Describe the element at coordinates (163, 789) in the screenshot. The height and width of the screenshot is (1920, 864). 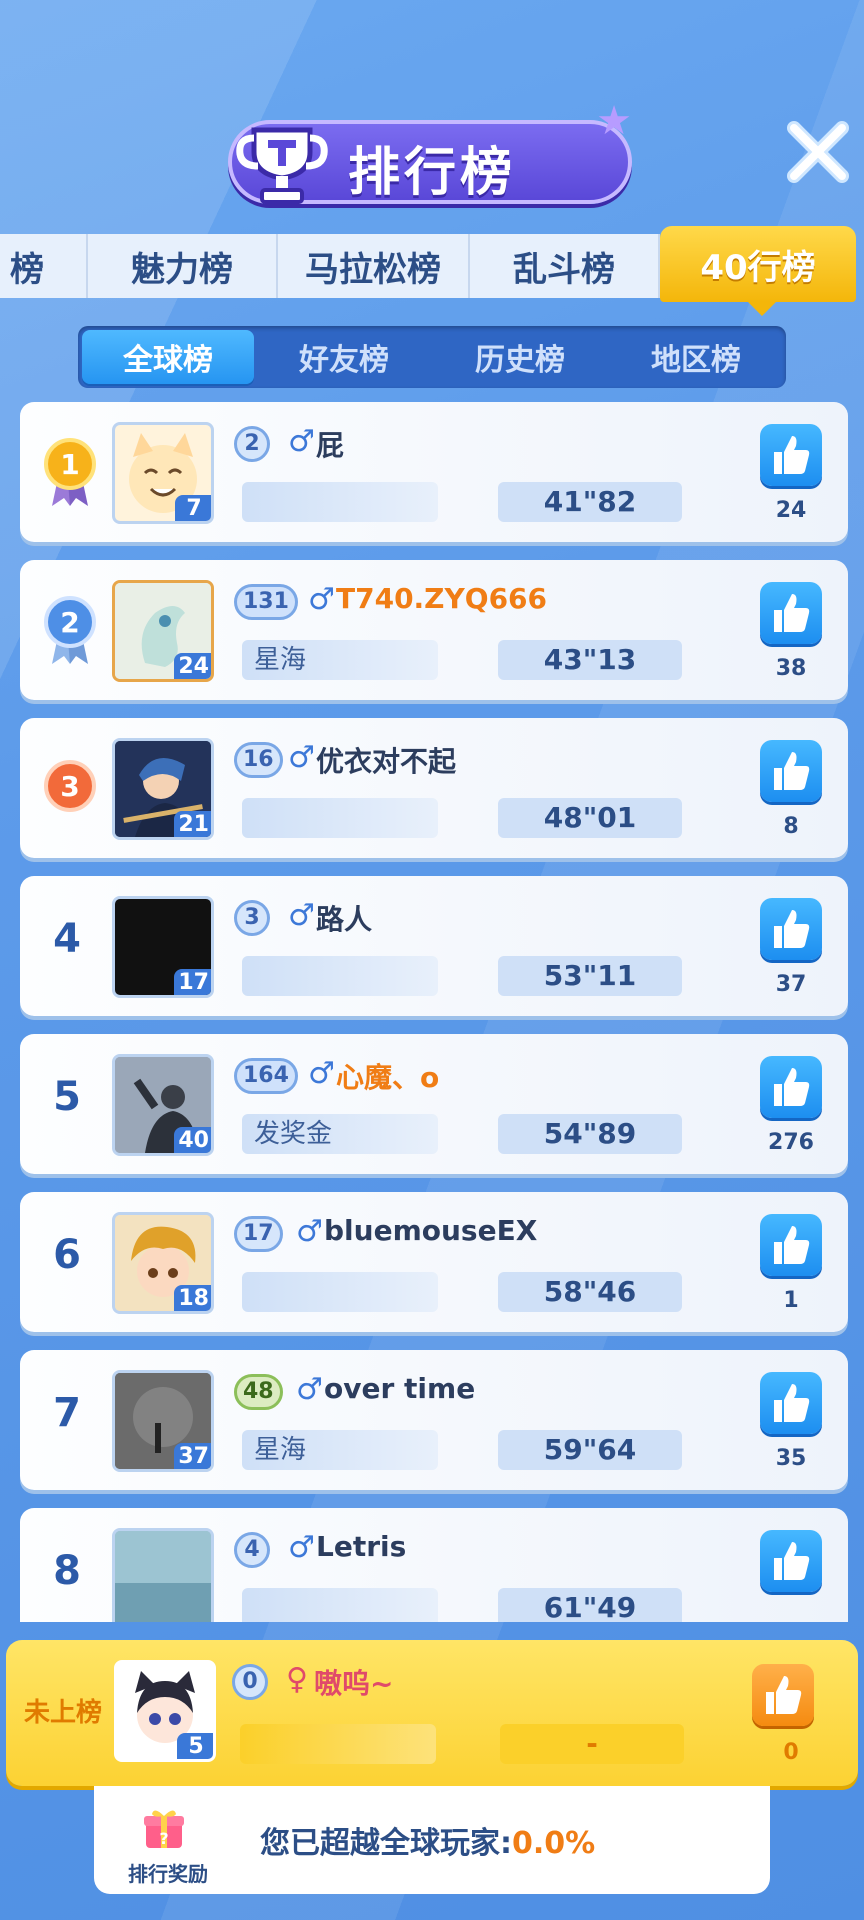
I see `avatar: 21` at that location.